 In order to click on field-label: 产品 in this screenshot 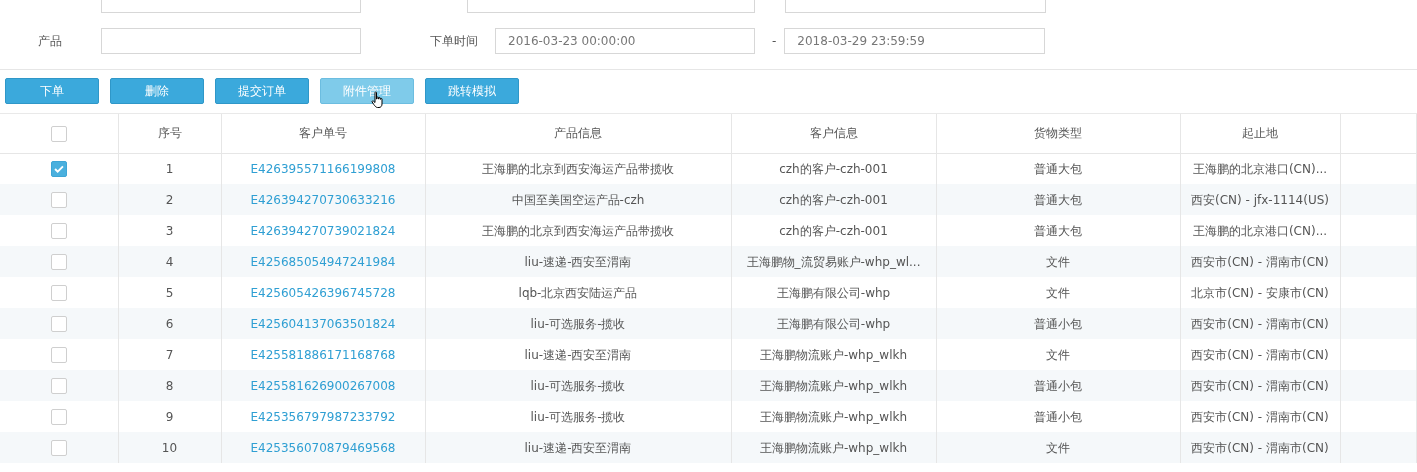, I will do `click(50, 41)`.